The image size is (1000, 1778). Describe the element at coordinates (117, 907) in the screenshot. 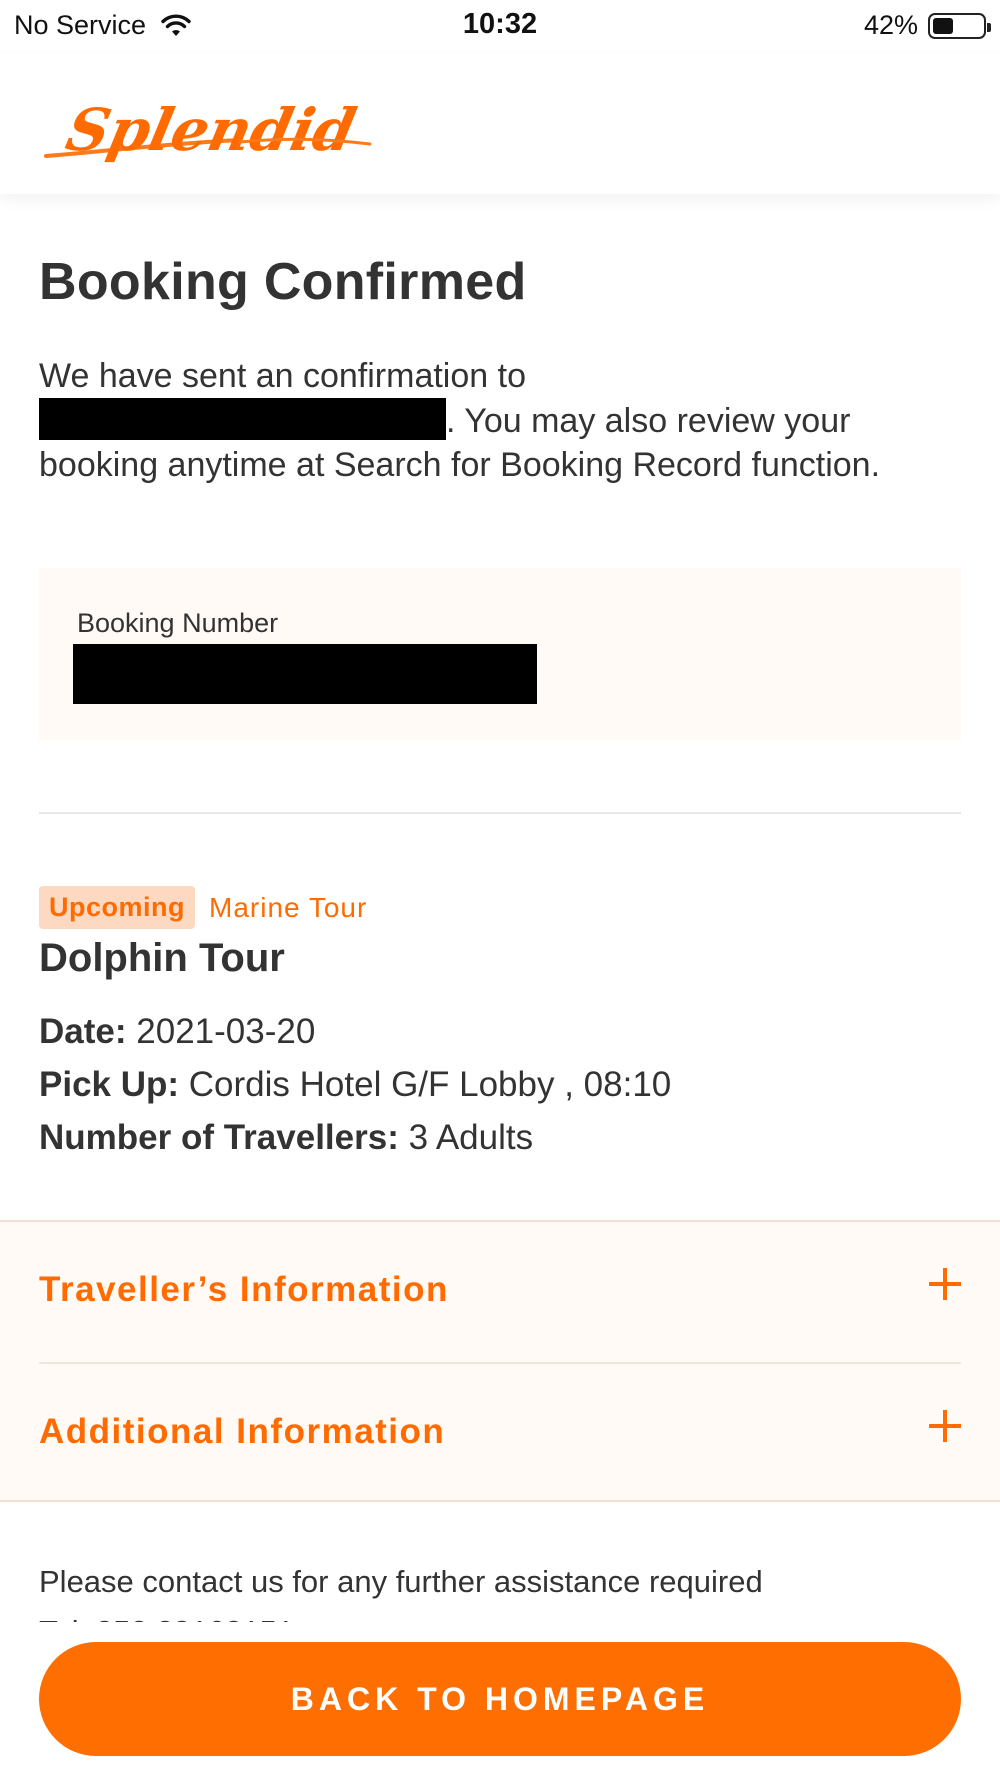

I see `status-badge: Upcoming` at that location.